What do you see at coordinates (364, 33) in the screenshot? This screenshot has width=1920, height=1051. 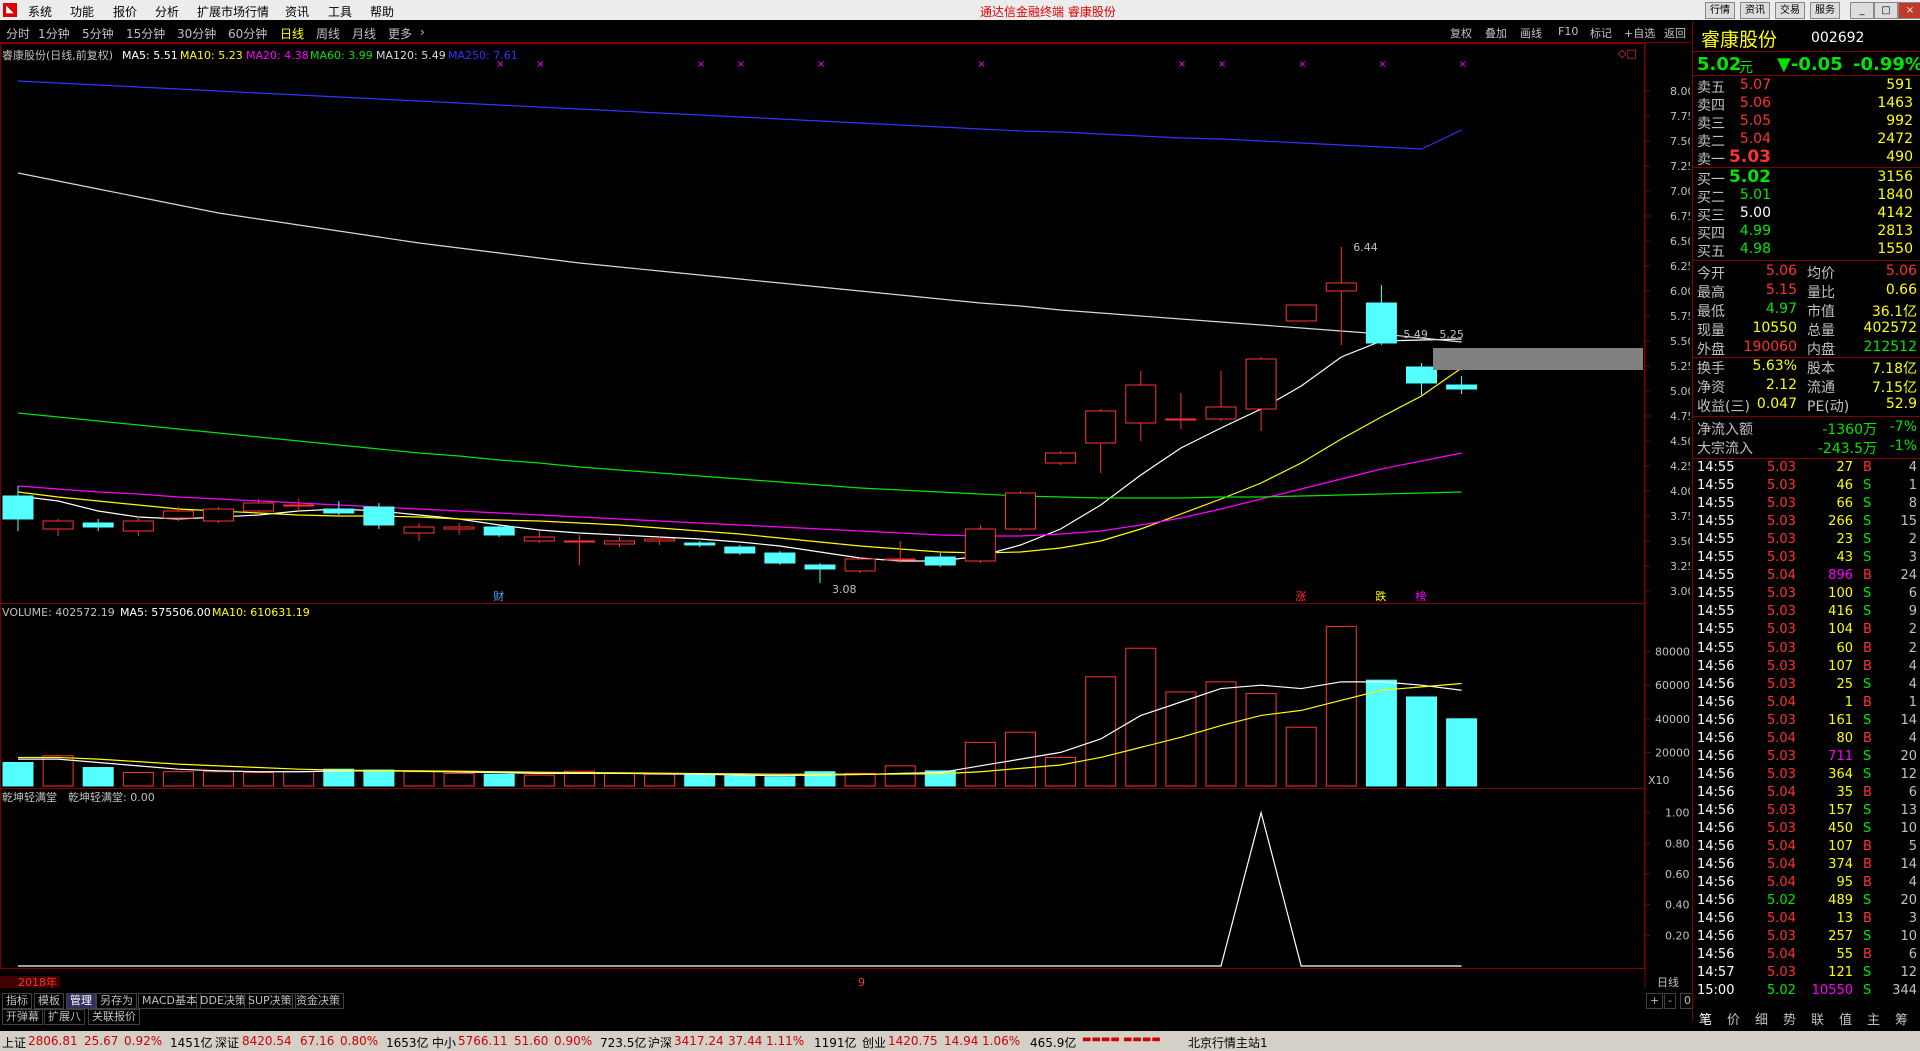 I see `tab-monthly: 月线` at bounding box center [364, 33].